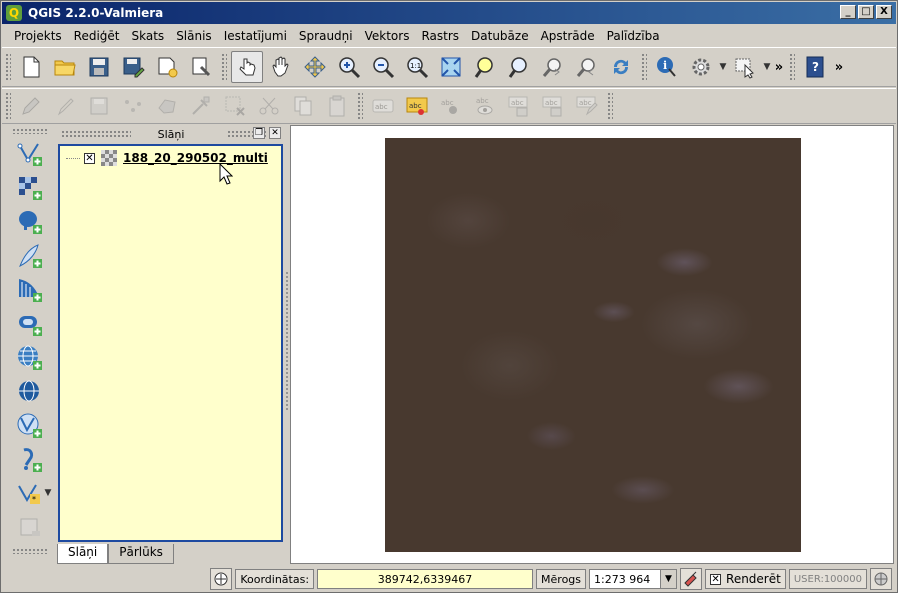  Describe the element at coordinates (587, 67) in the screenshot. I see `zoom-next-button` at that location.